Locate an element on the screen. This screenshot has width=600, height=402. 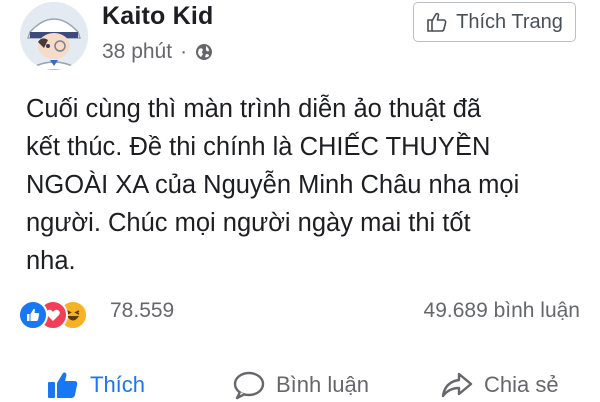
thumbs-up-icon is located at coordinates (63, 385).